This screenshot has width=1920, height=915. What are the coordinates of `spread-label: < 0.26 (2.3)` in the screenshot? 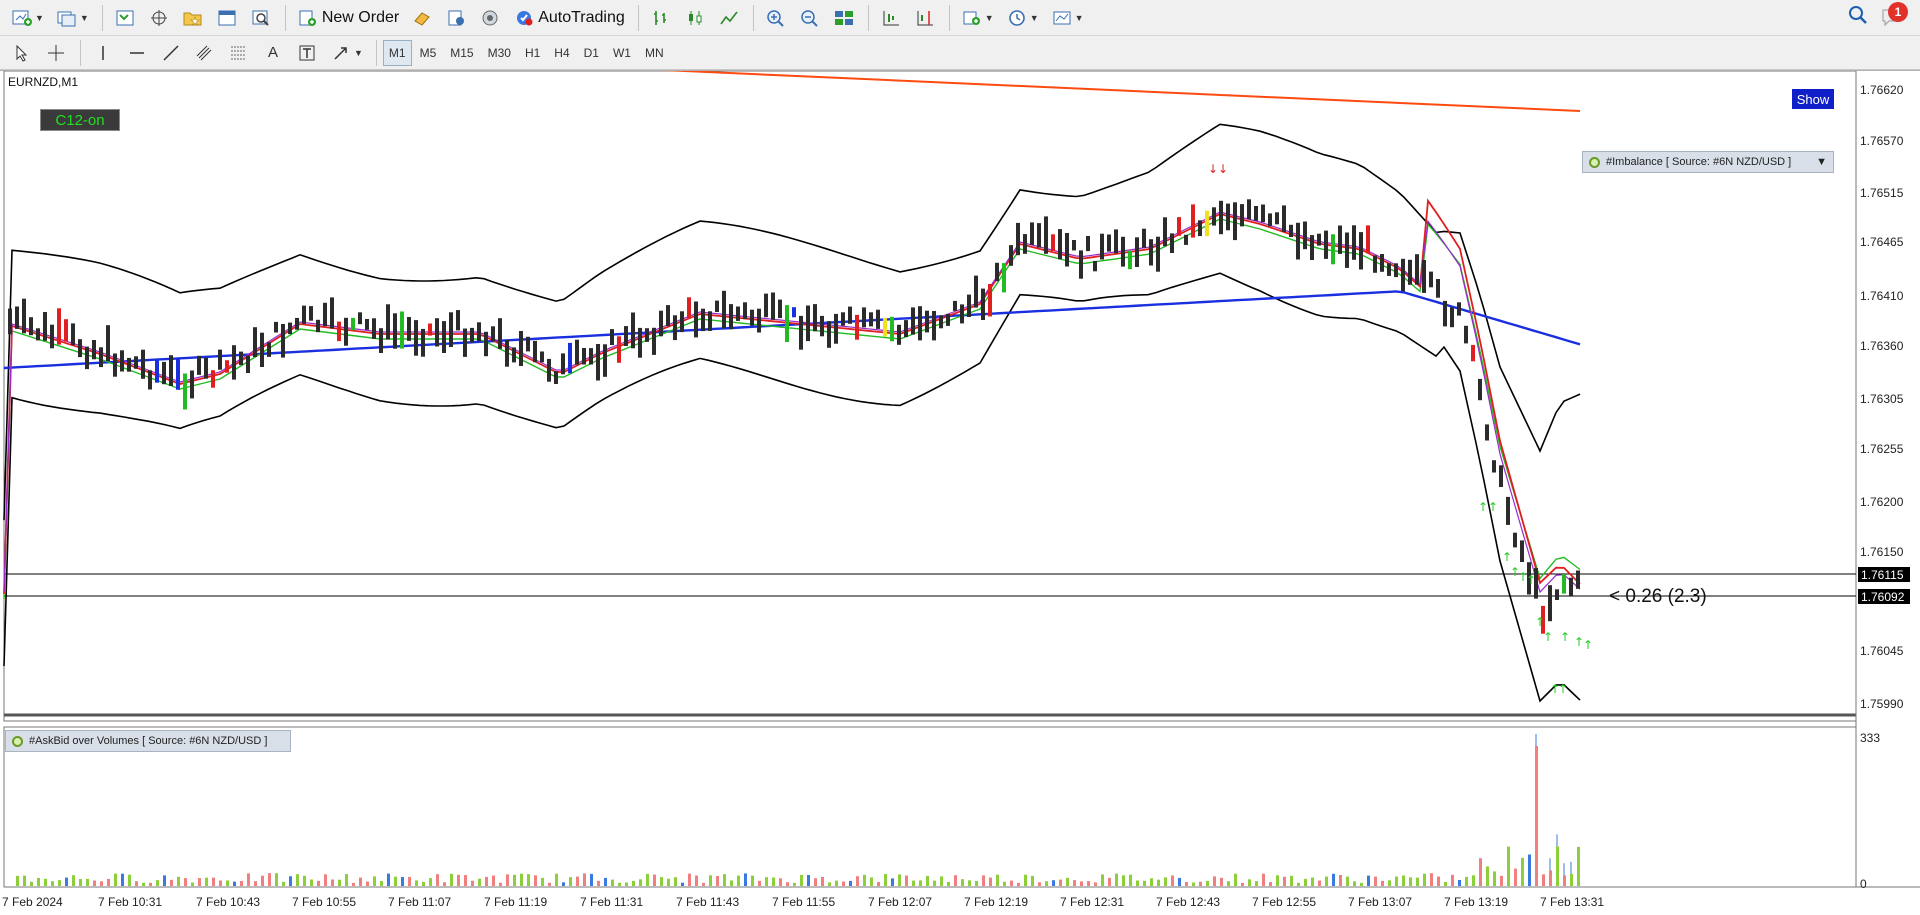 It's located at (1658, 596).